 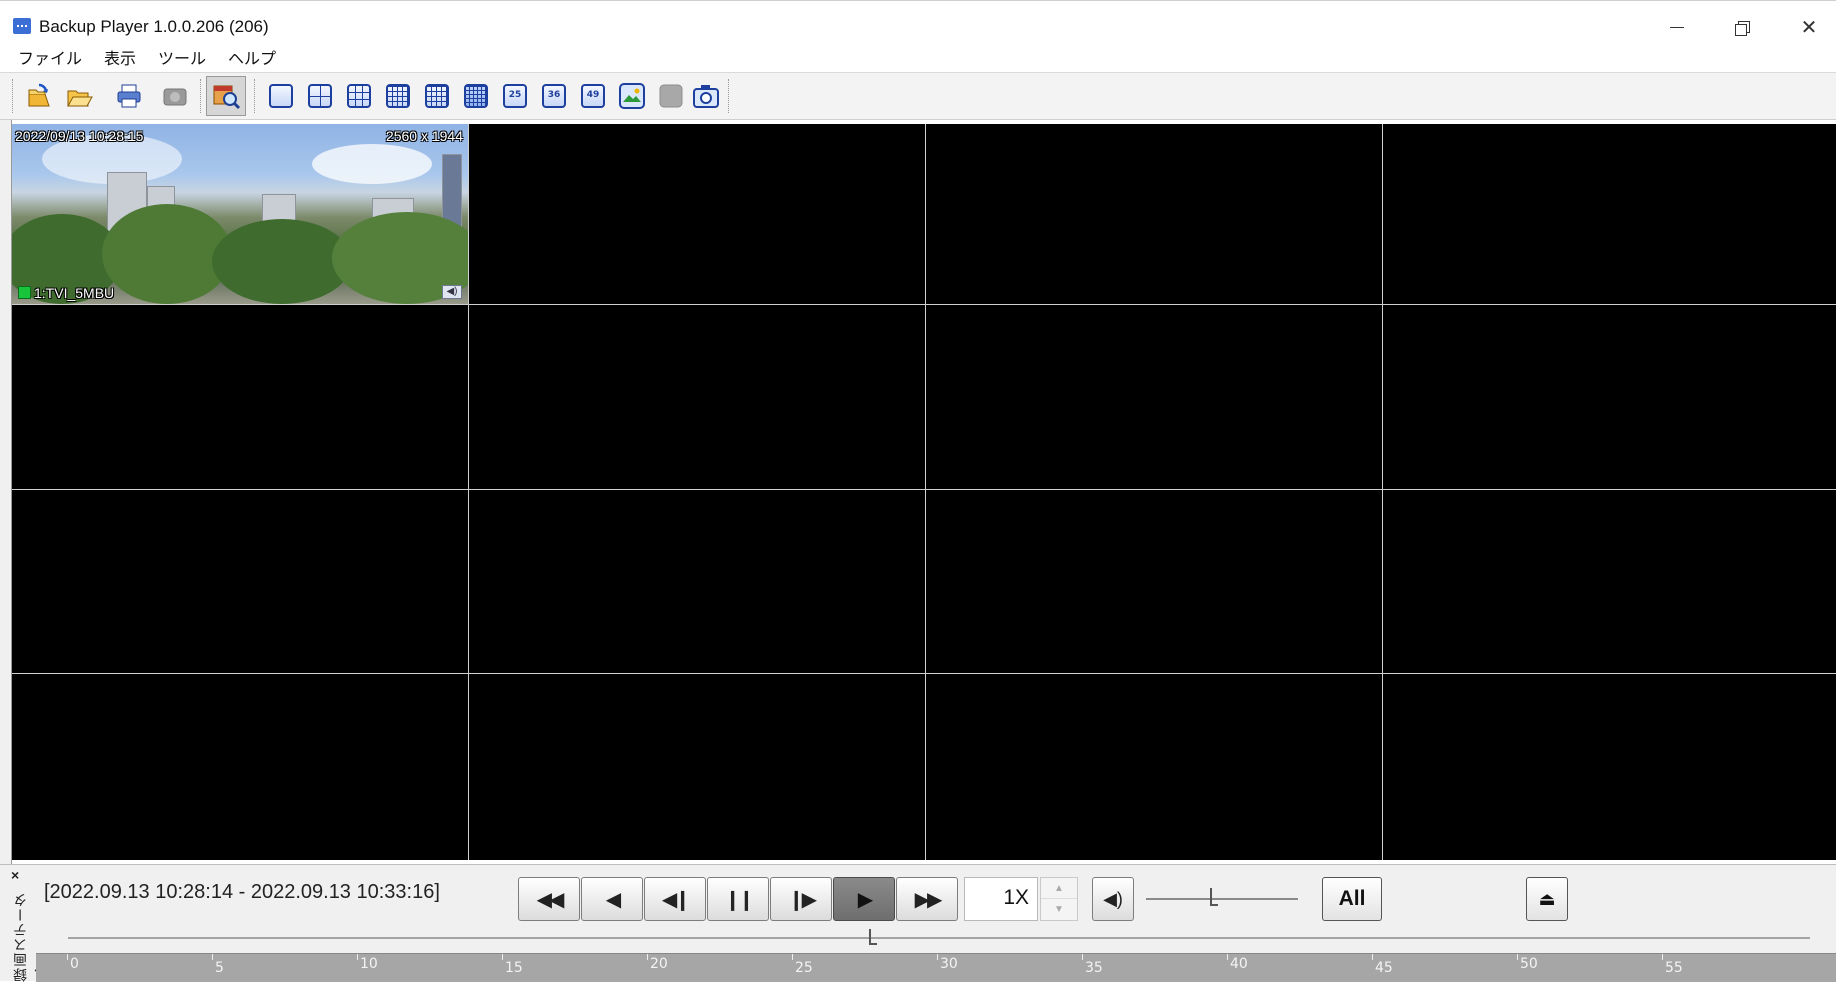 I want to click on camera-name: 1:TVI_5MBU, so click(x=74, y=293).